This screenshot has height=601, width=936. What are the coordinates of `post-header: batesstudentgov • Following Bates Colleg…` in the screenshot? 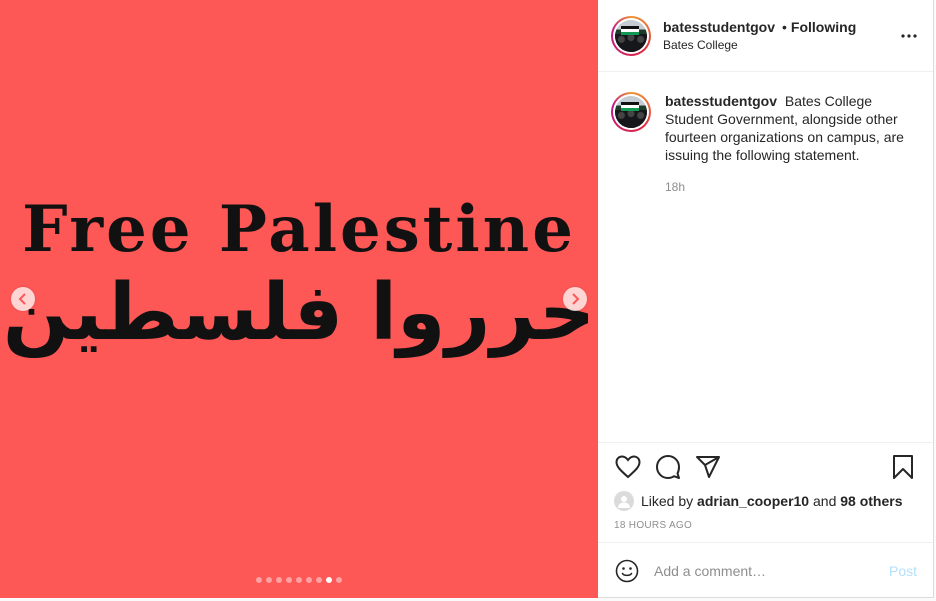 It's located at (765, 36).